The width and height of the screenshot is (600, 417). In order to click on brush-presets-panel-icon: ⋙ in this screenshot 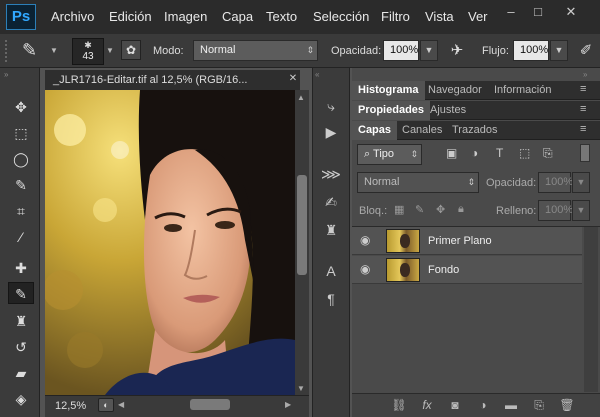, I will do `click(331, 174)`.